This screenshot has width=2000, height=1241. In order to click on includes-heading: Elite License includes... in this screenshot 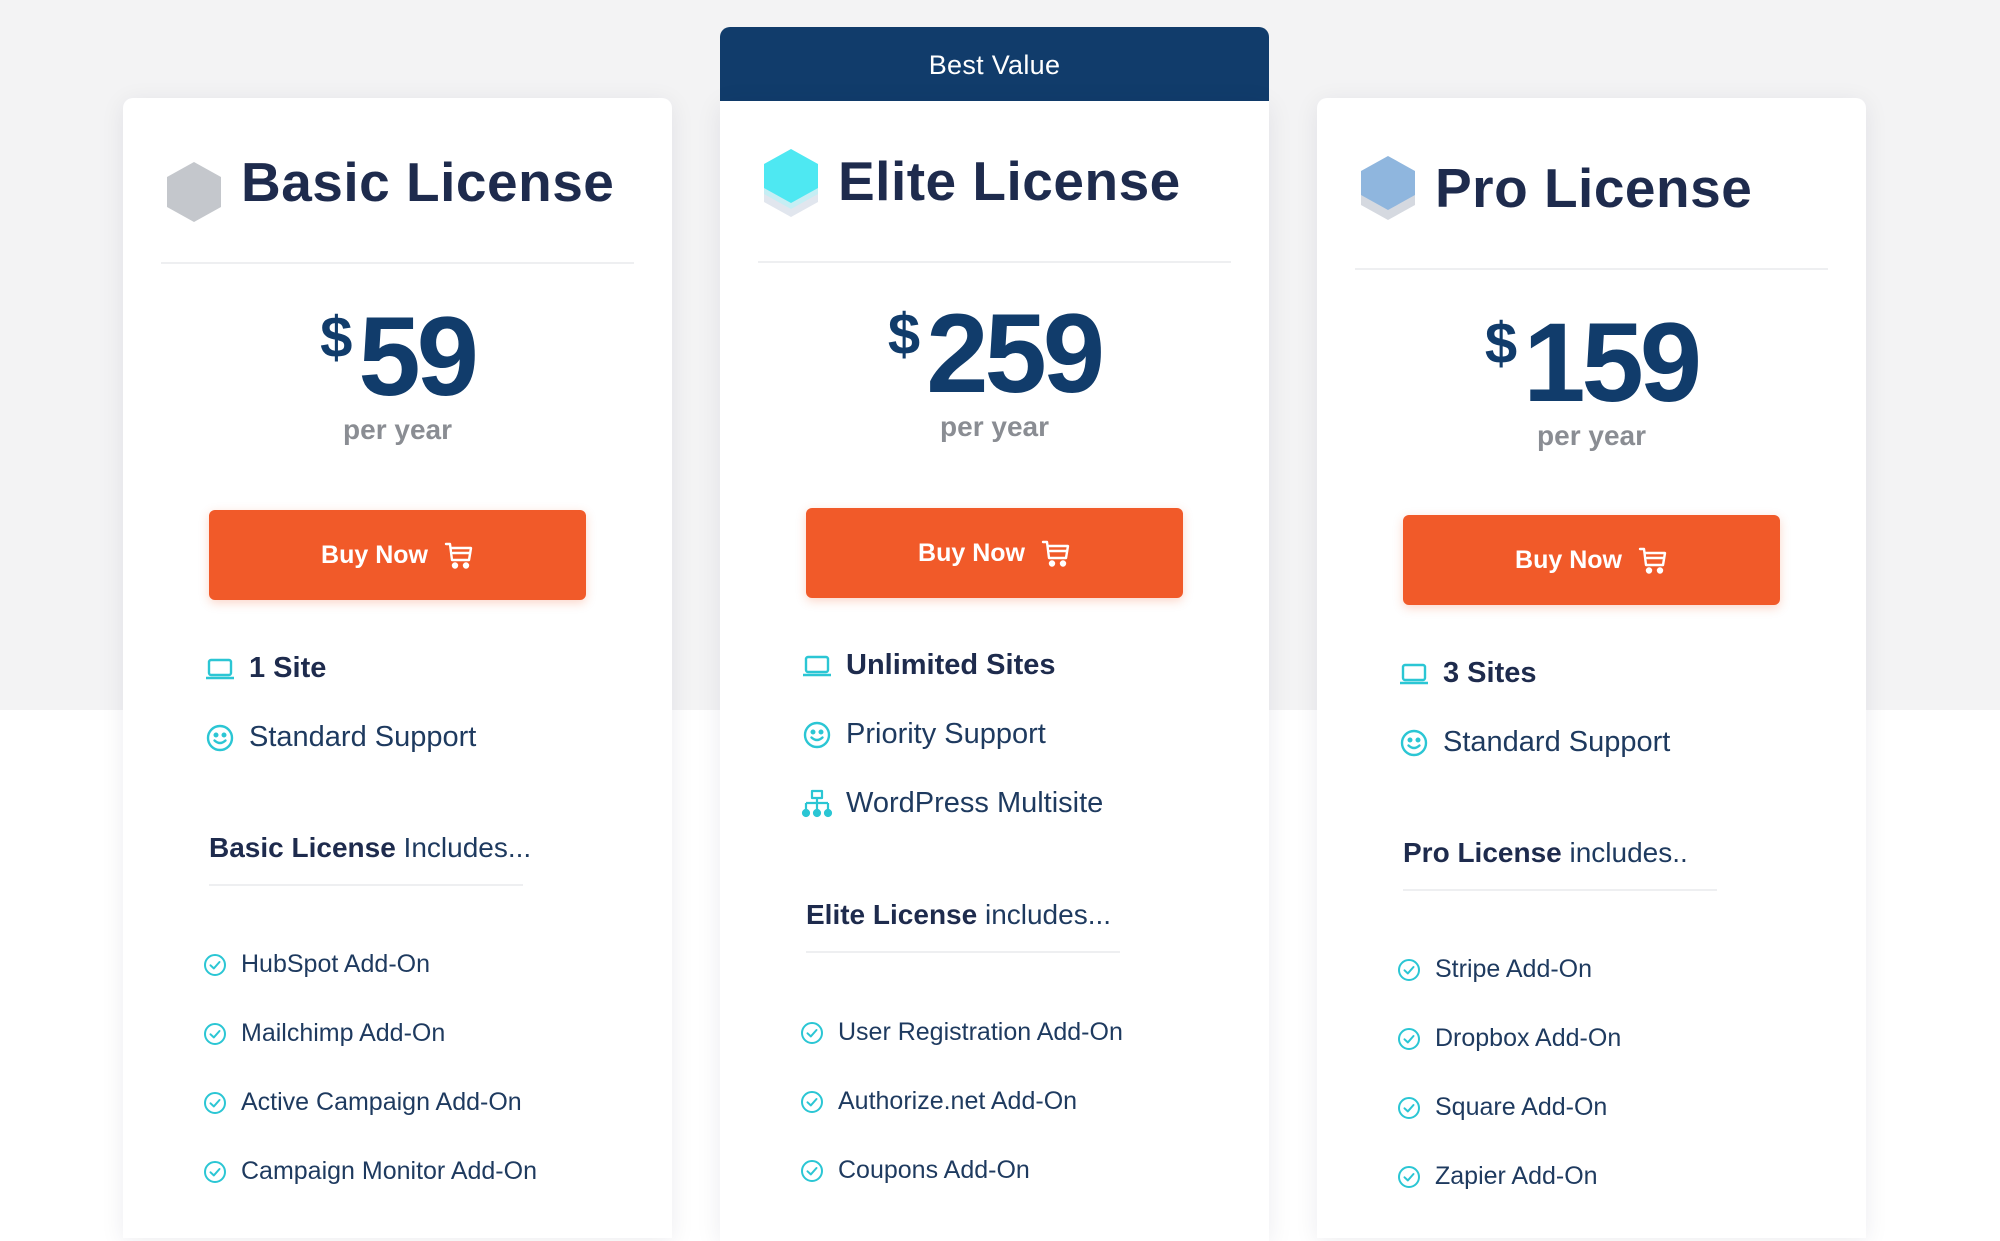, I will do `click(963, 926)`.